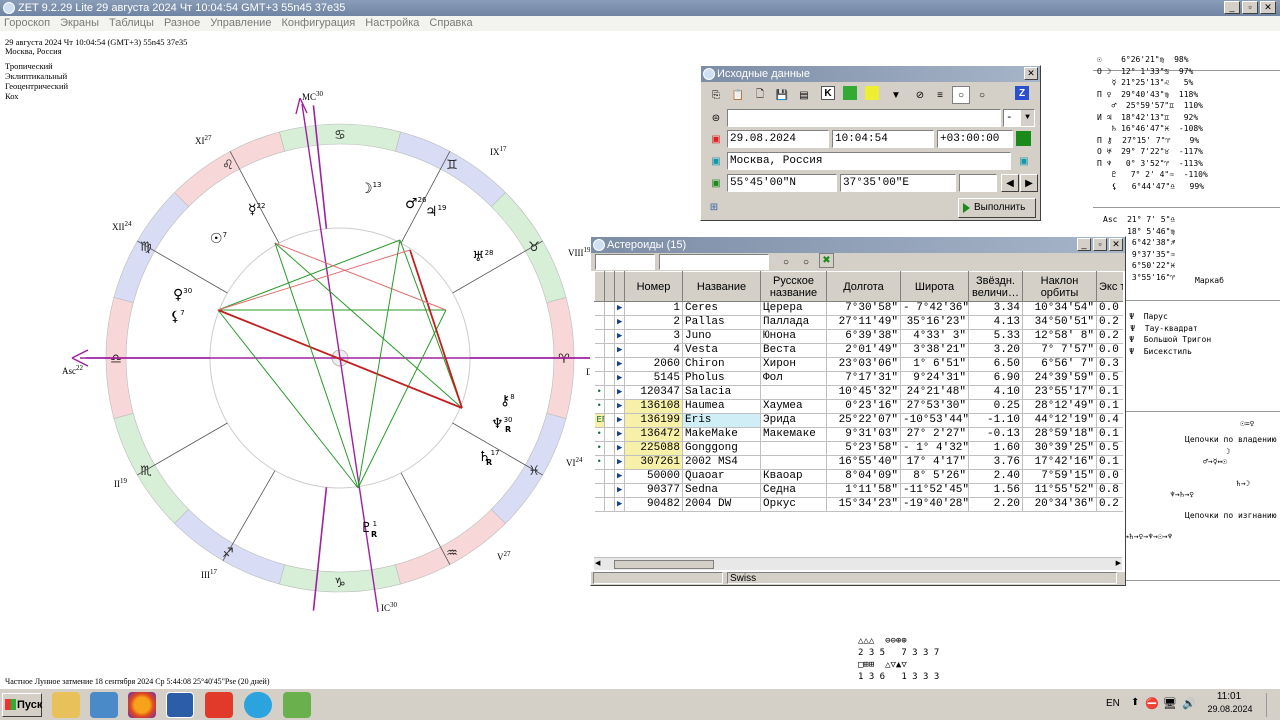  I want to click on green-icon, so click(850, 93).